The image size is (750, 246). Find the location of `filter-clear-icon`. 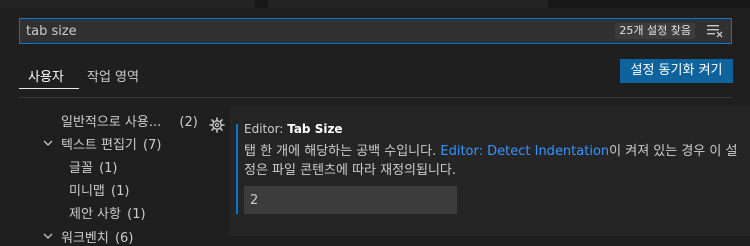

filter-clear-icon is located at coordinates (715, 31).